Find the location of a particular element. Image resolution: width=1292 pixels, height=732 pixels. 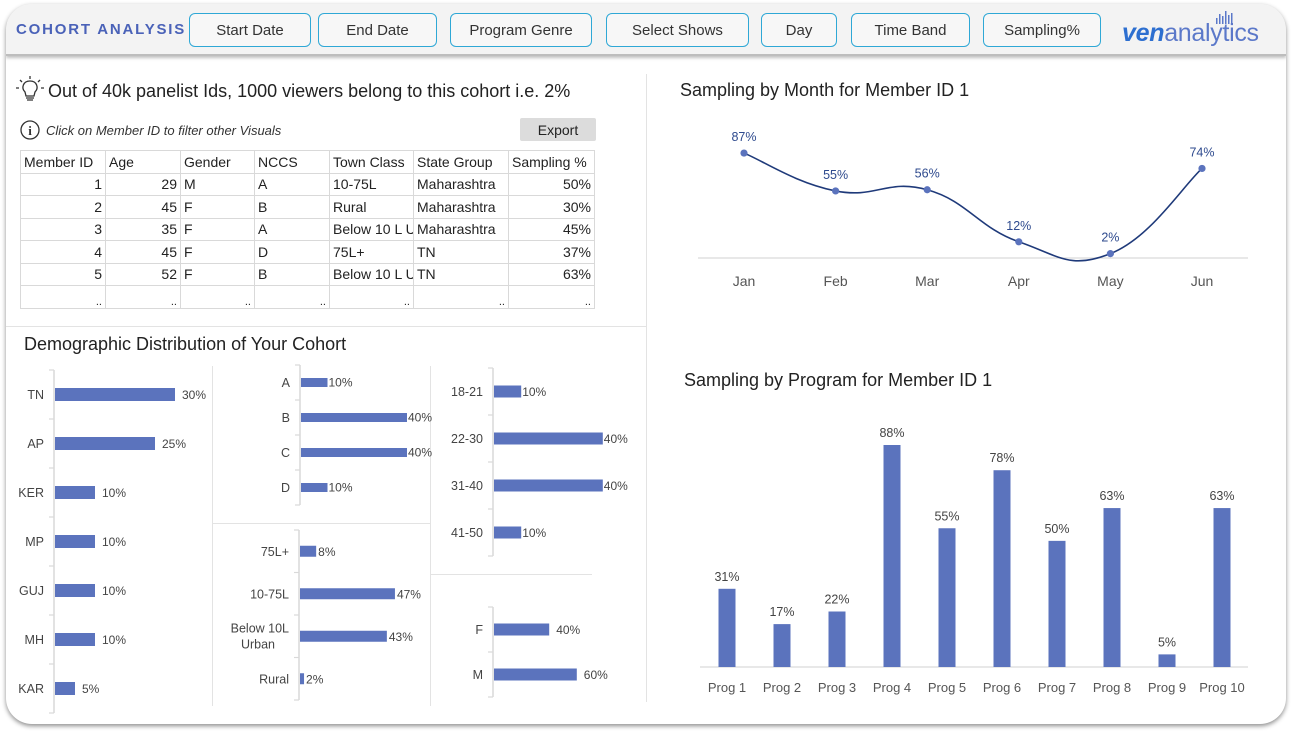

table-row: 2 45 F B Rural Maharashtra 30% is located at coordinates (307, 207).